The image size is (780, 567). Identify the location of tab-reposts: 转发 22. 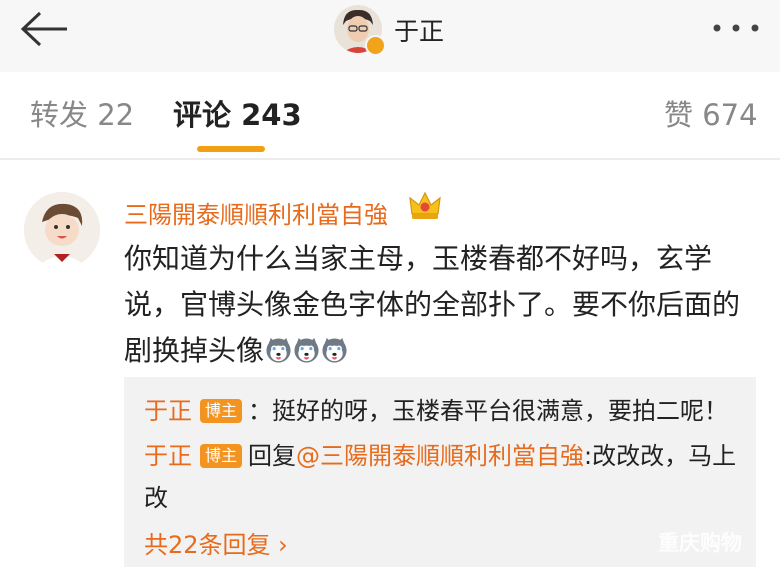
(82, 115).